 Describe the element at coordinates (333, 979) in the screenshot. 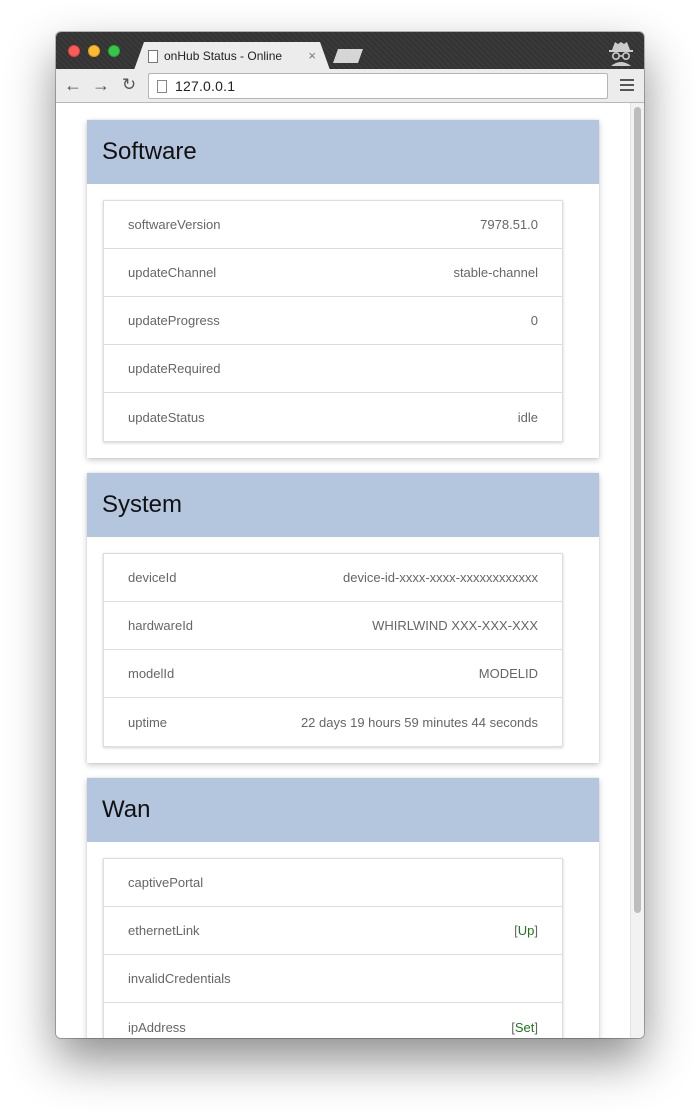

I see `table-row: invalidCredentials` at that location.